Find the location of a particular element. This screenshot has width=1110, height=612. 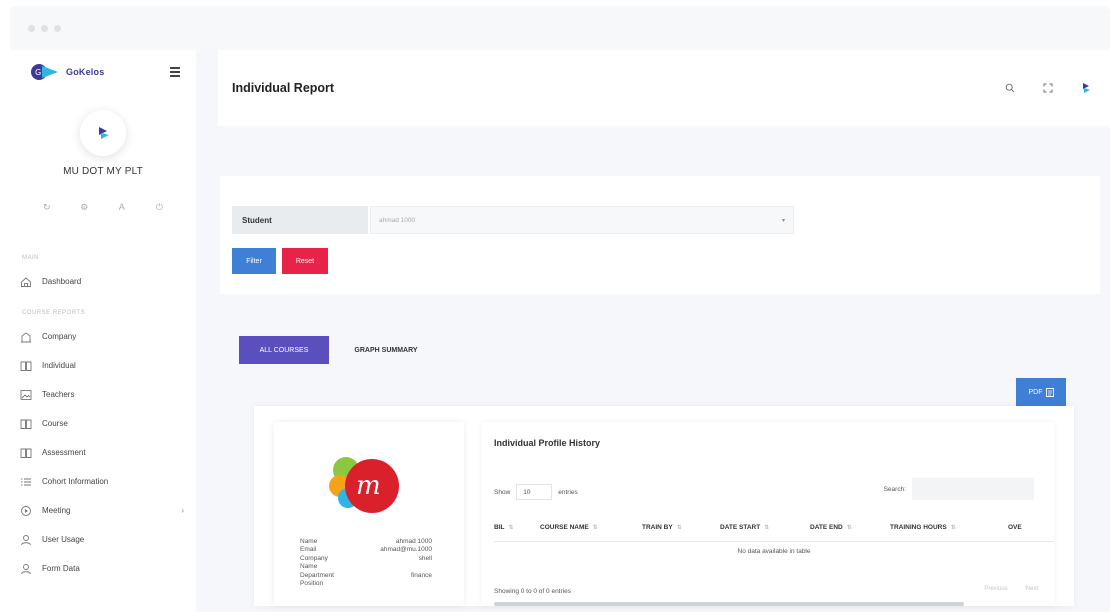

brand: G GoKelos is located at coordinates (103, 72).